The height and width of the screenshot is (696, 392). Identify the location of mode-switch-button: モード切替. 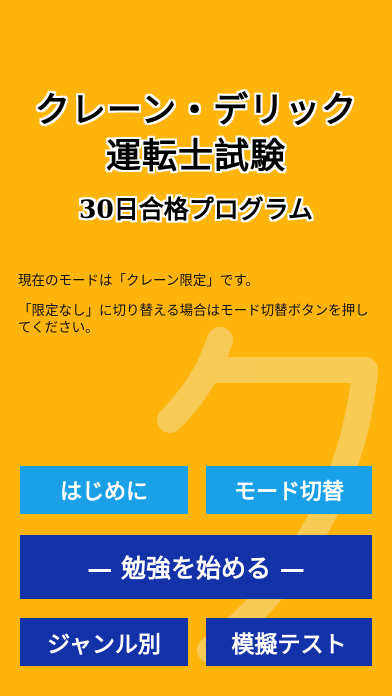
(289, 490).